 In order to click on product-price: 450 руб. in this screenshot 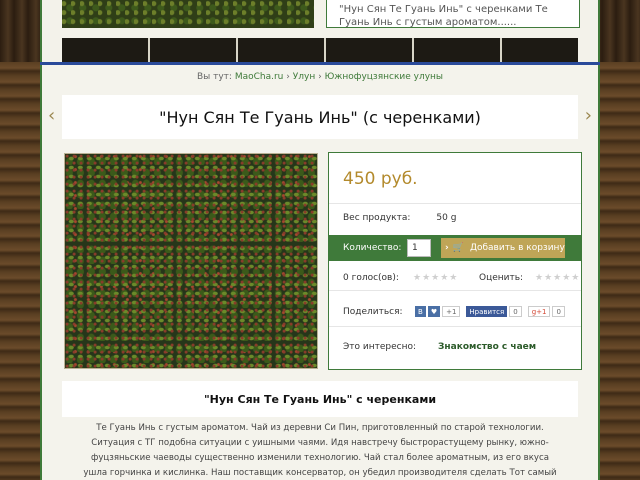, I will do `click(380, 179)`.